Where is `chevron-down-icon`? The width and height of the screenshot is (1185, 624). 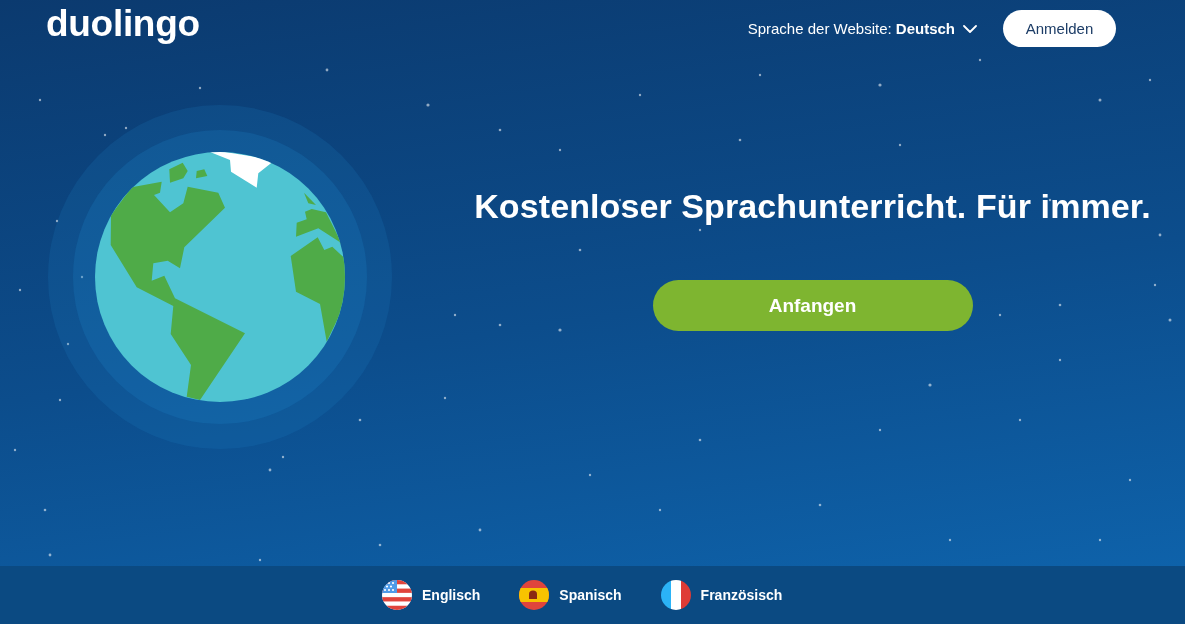
chevron-down-icon is located at coordinates (970, 28).